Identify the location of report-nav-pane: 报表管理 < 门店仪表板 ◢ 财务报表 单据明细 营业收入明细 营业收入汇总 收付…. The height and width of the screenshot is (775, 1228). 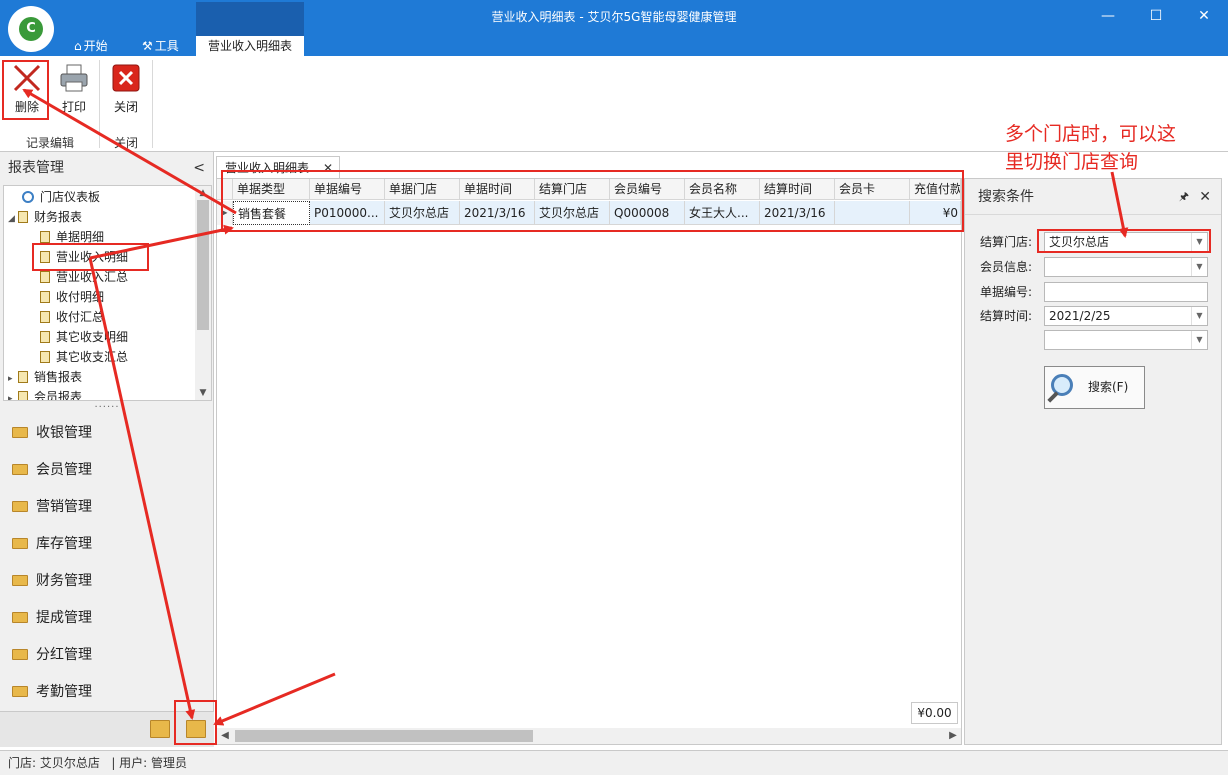
(107, 449).